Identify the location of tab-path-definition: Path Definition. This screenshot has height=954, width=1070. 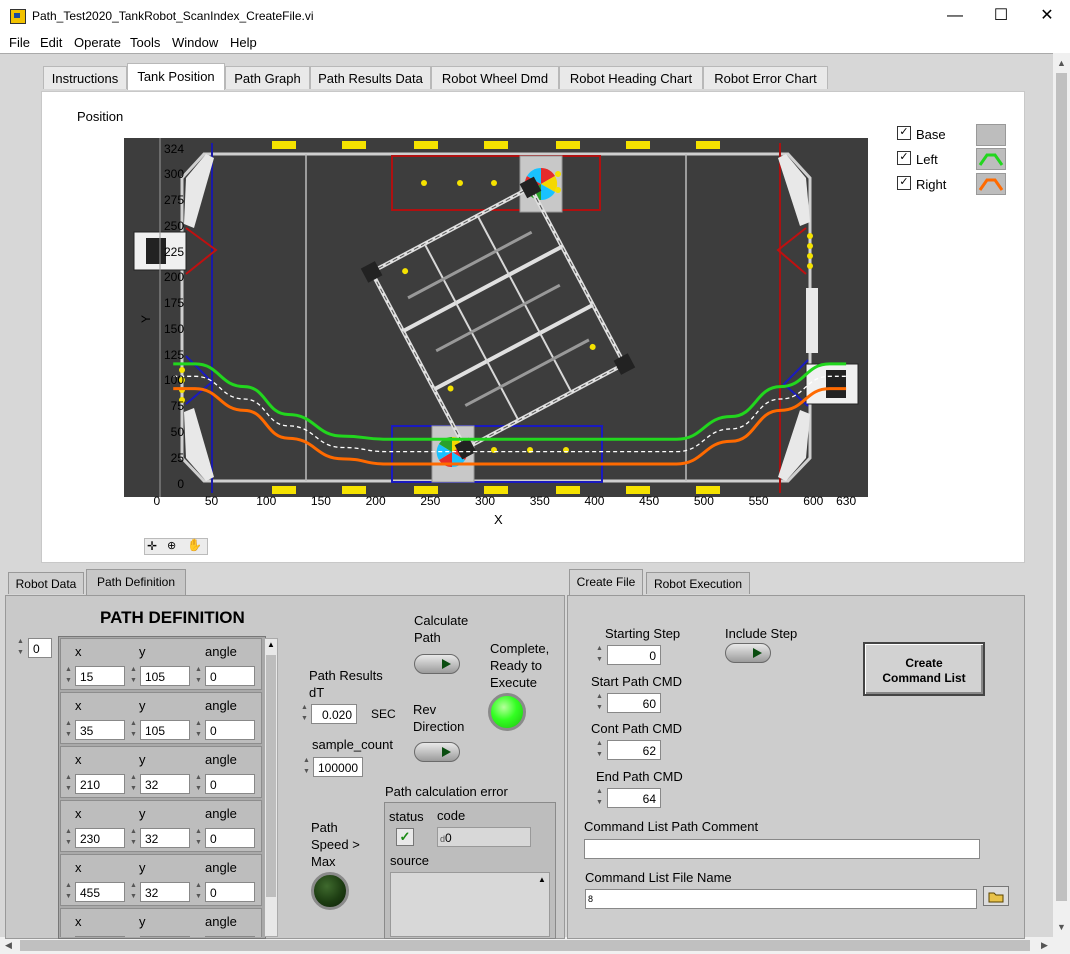
(136, 582).